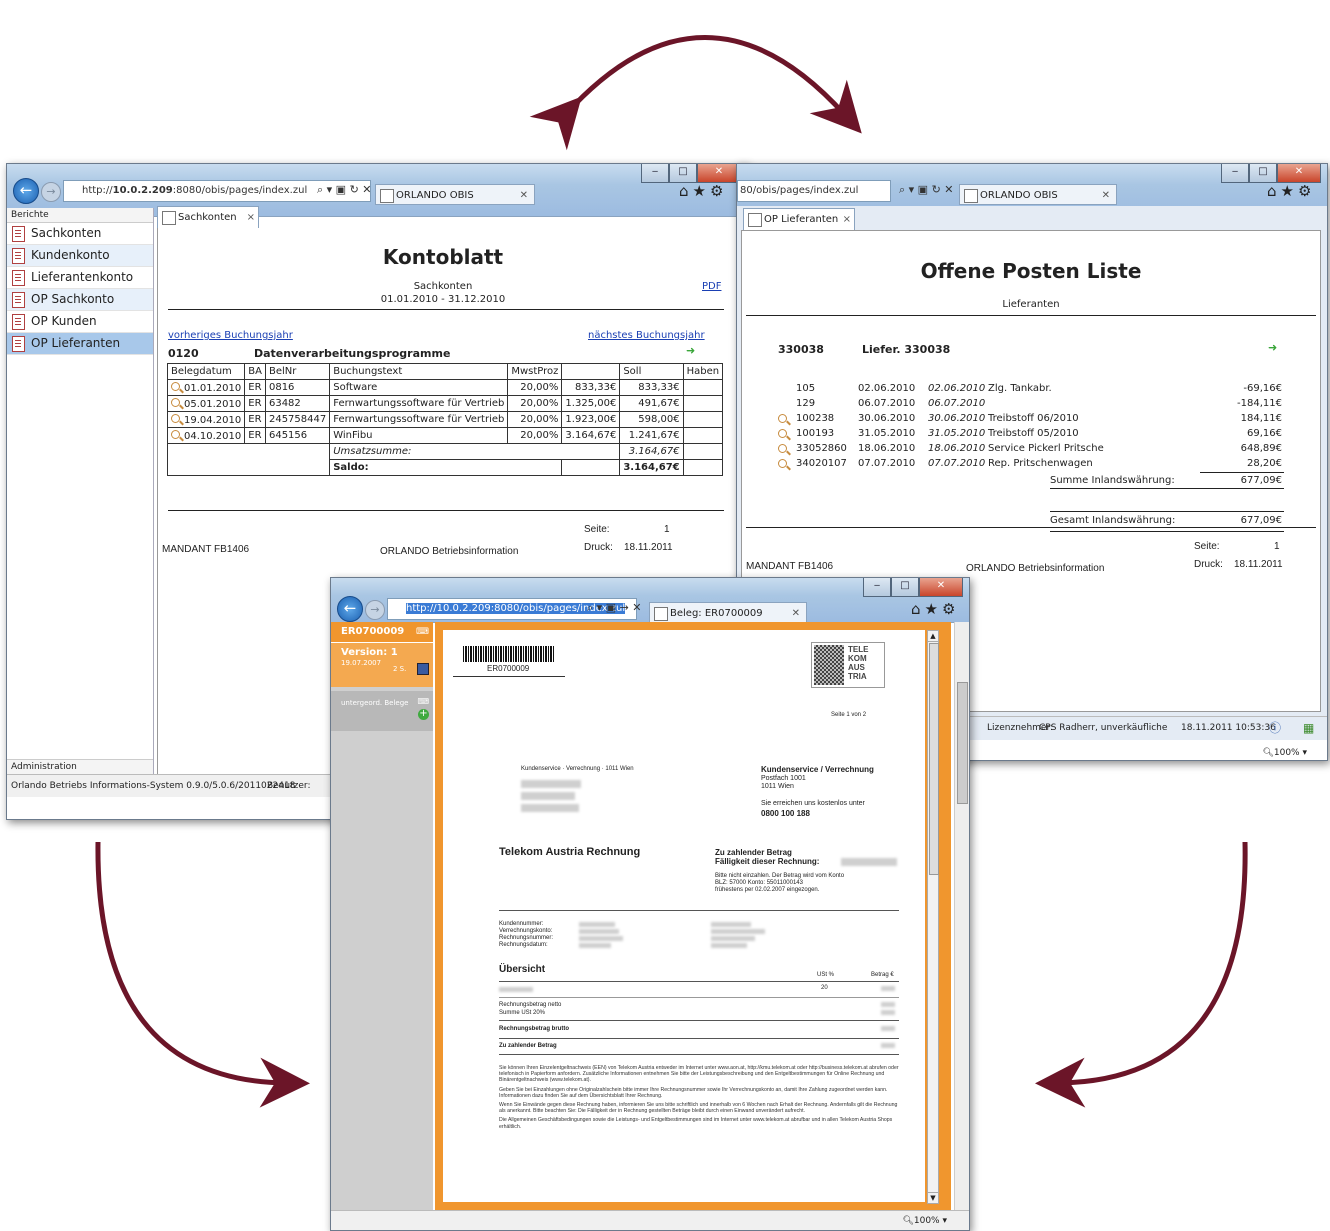  What do you see at coordinates (66, 233) in the screenshot?
I see `sidebar-item-label: Sachkonten` at bounding box center [66, 233].